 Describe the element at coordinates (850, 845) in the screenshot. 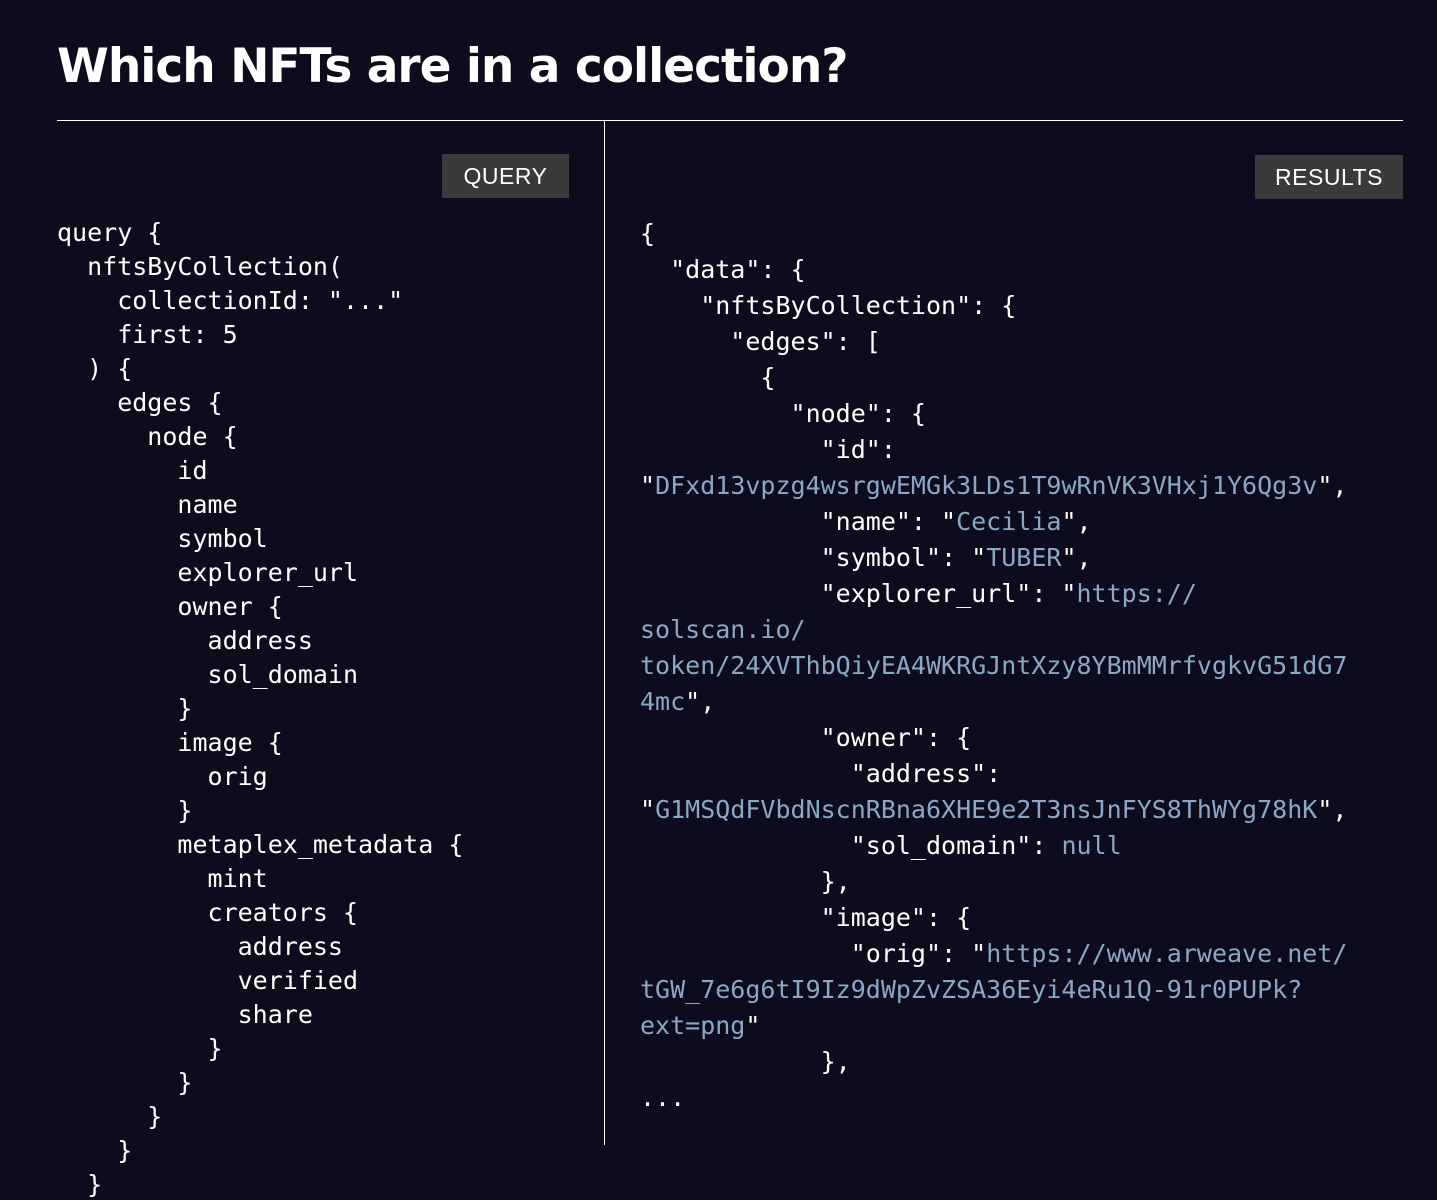

I see `json-syntax: "sol_domain":` at that location.